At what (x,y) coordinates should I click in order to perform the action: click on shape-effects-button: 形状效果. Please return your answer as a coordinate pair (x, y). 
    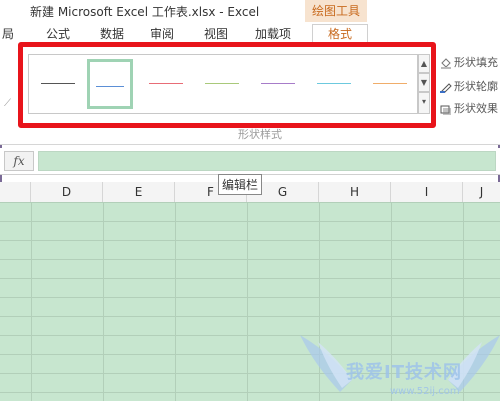
    Looking at the image, I should click on (469, 108).